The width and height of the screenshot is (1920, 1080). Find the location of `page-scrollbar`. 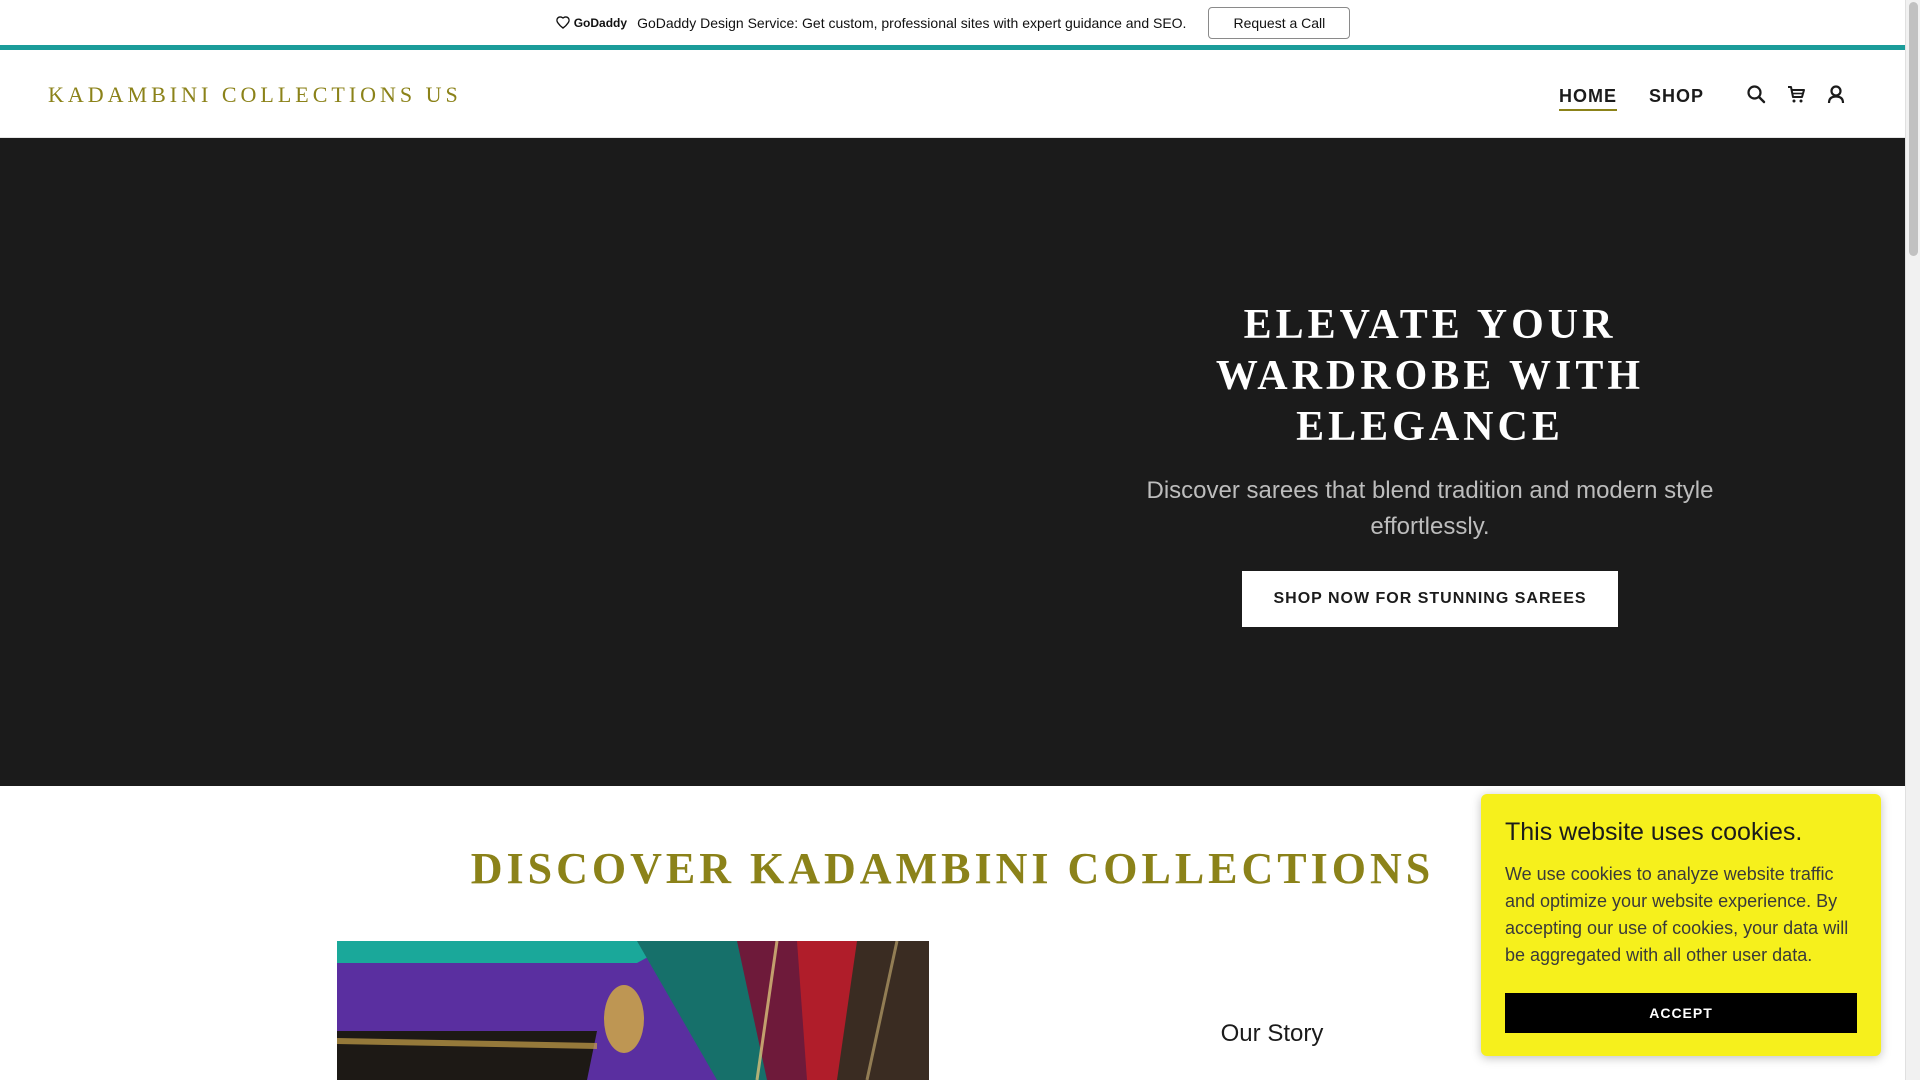

page-scrollbar is located at coordinates (1912, 540).